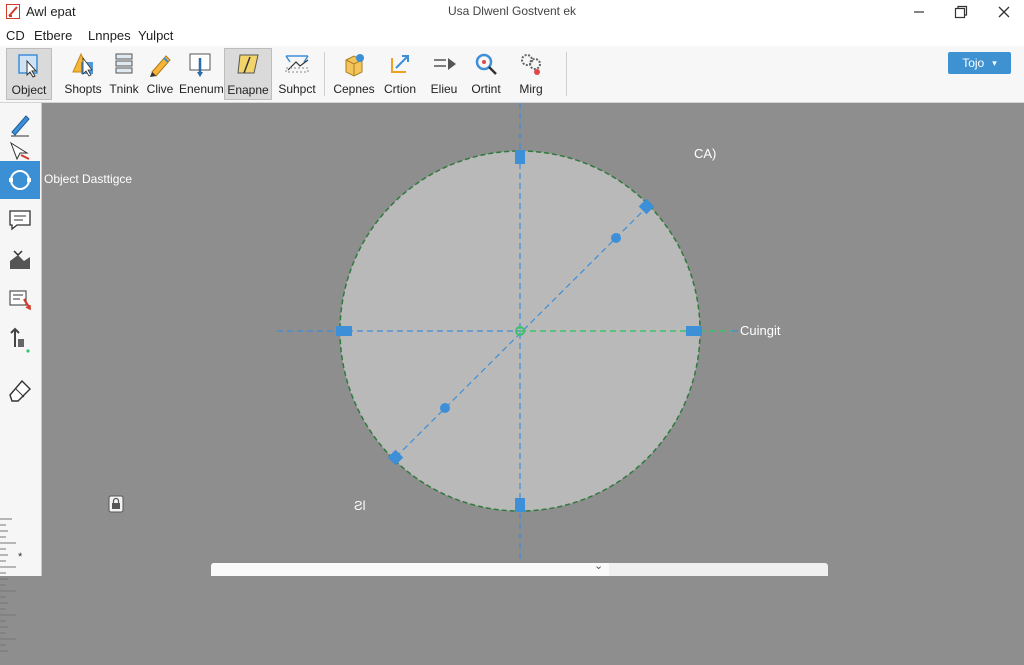 The image size is (1024, 665). I want to click on comment-icon, so click(20, 220).